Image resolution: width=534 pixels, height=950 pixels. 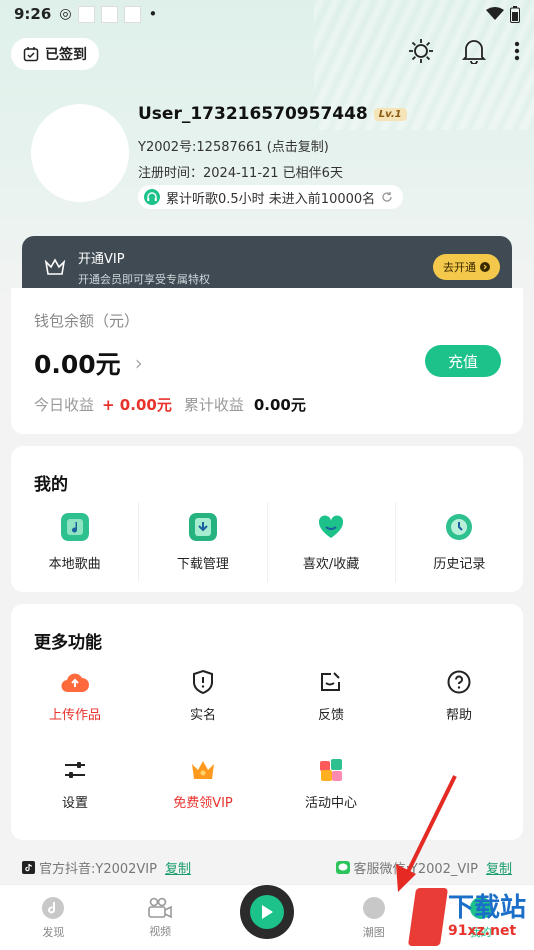 I want to click on today-earnings-value: + 0.00元, so click(x=137, y=405).